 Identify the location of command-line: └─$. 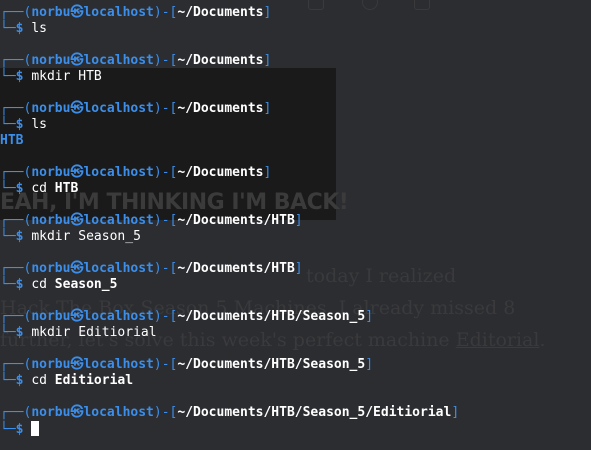
(20, 429).